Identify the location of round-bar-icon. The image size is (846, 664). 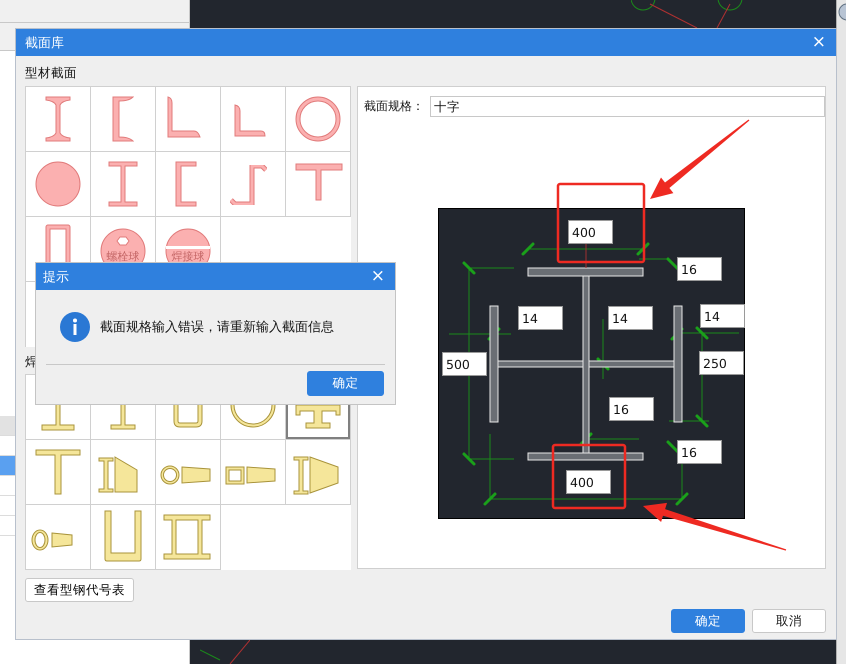
(58, 184).